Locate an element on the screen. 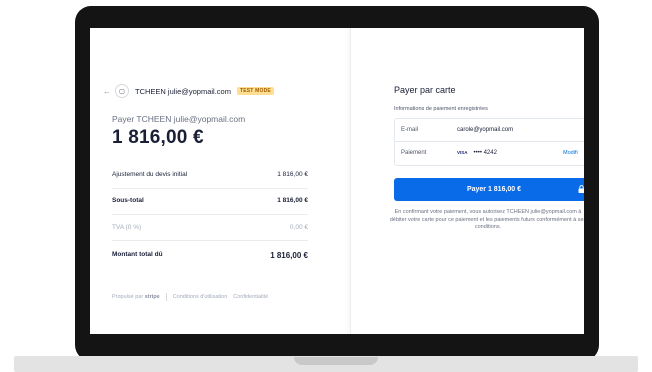 The image size is (652, 372). card-masked-number: •••• 4242 is located at coordinates (485, 153).